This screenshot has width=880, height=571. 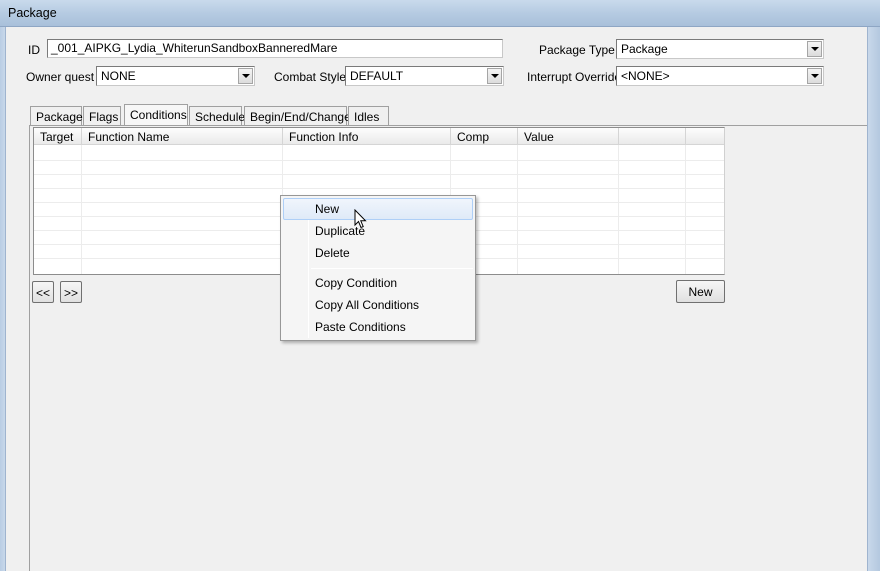 I want to click on tab-conditions: Conditions, so click(x=156, y=114).